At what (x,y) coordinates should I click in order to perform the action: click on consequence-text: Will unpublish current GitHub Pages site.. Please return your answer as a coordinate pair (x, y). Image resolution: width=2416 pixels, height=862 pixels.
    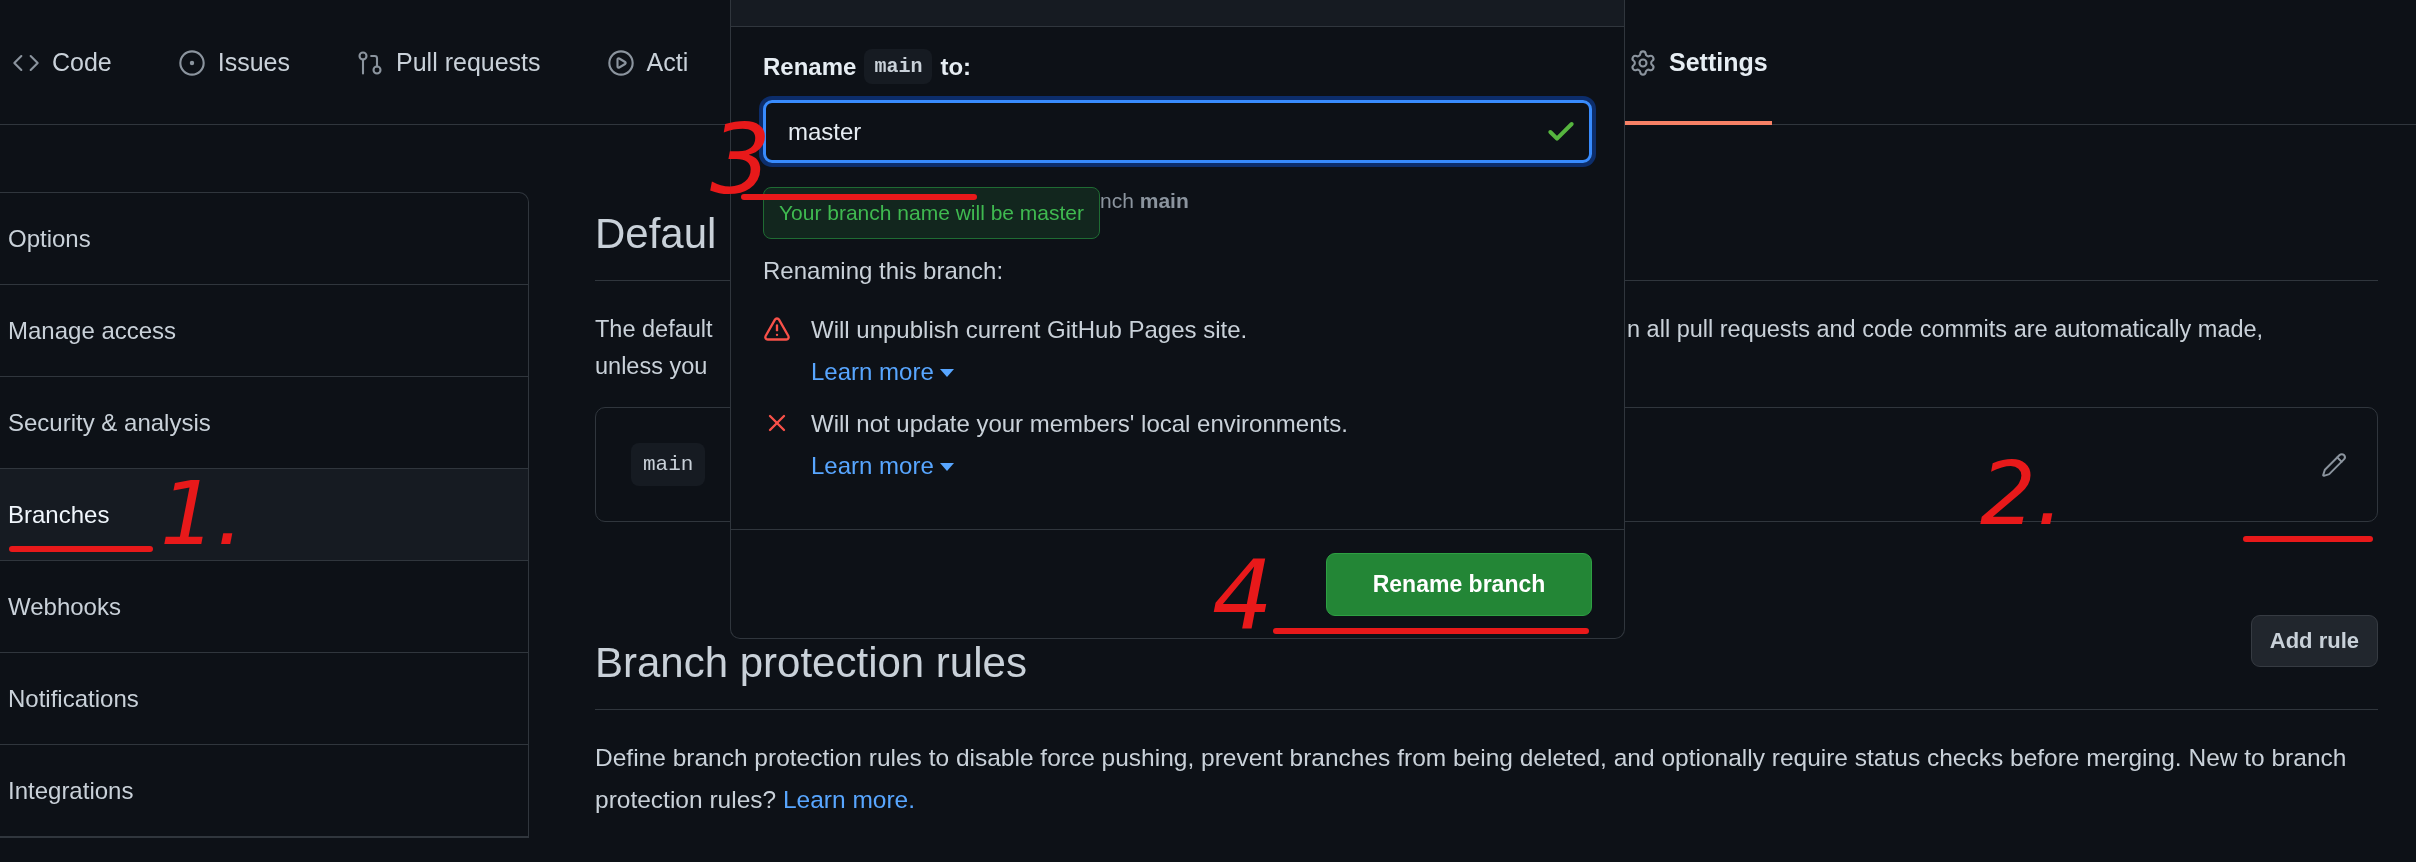
    Looking at the image, I should click on (1030, 330).